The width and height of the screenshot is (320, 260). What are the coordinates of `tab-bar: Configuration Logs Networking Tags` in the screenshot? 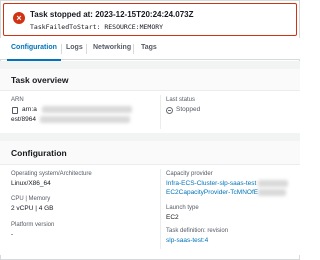 It's located at (150, 49).